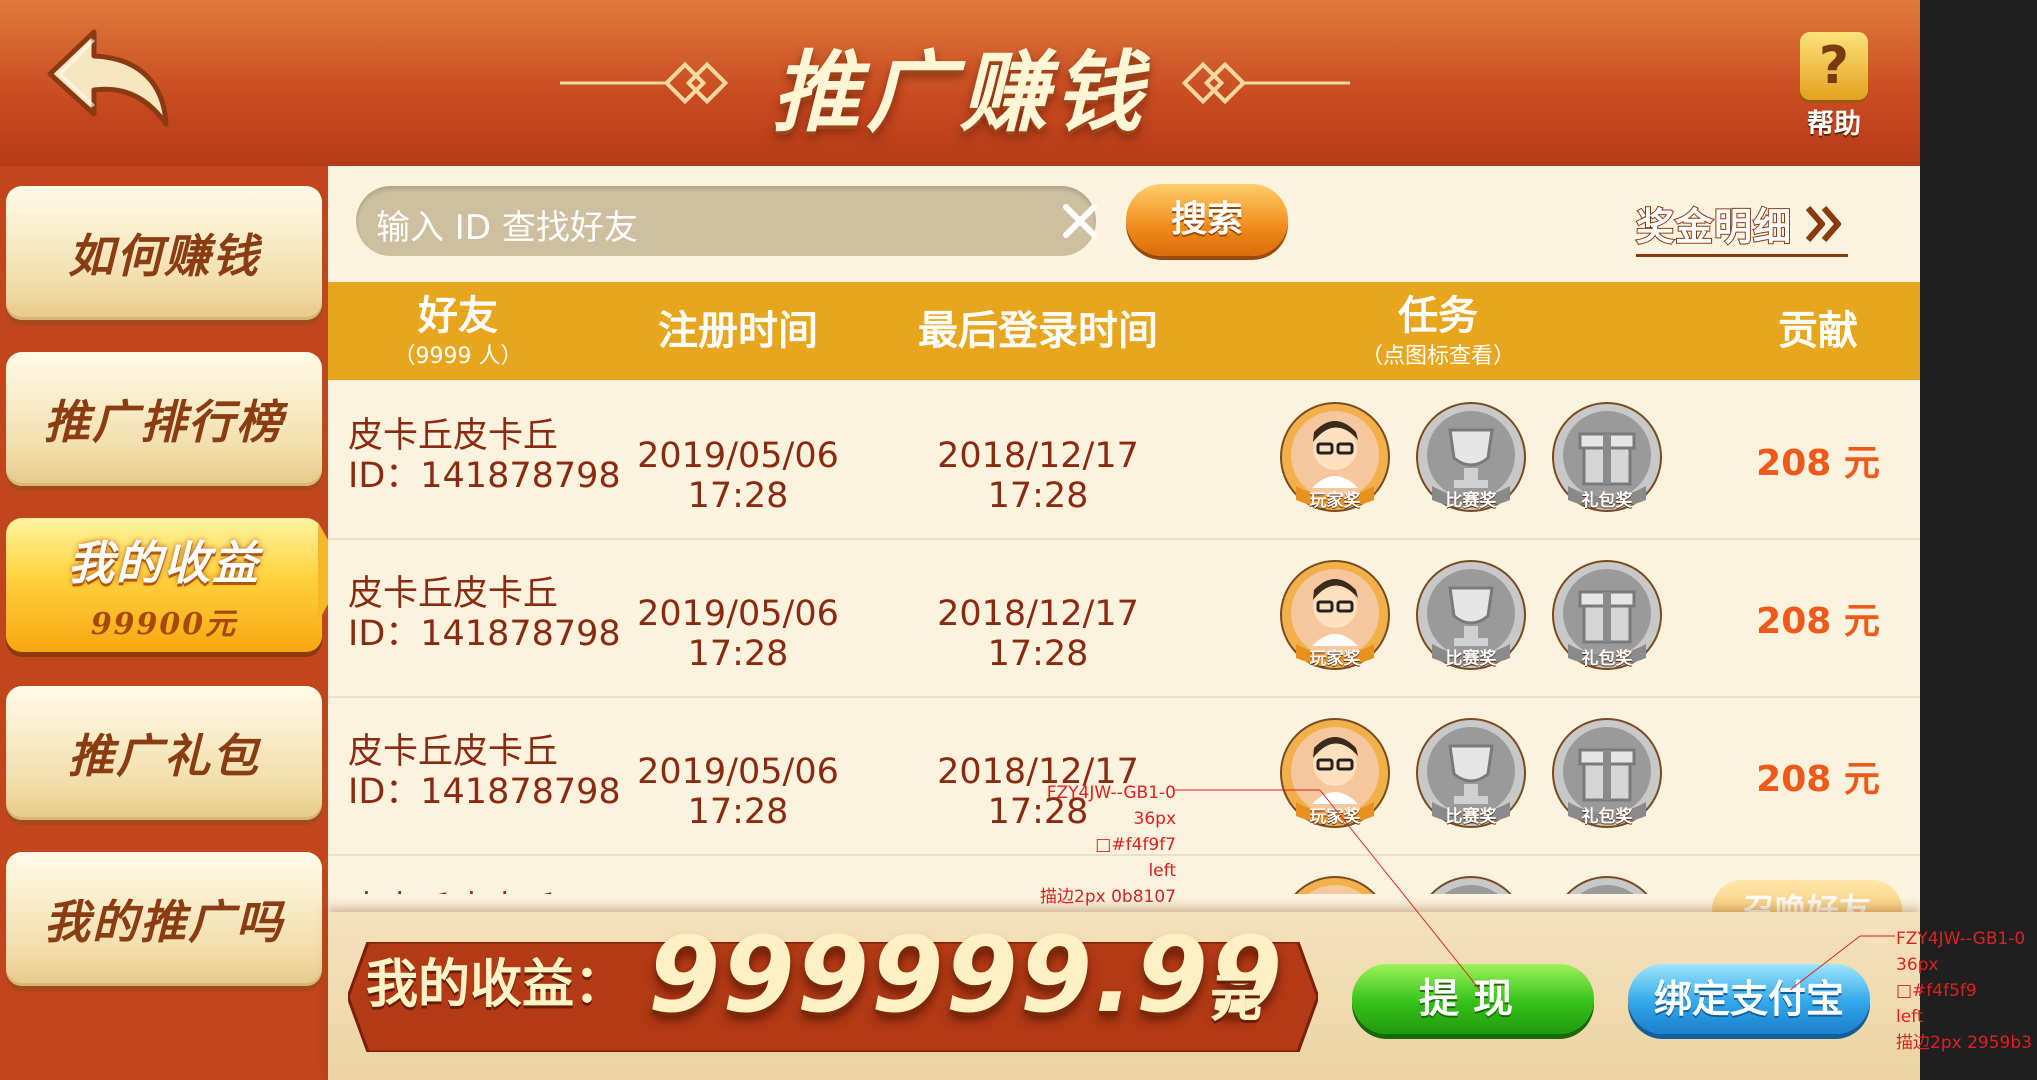 This screenshot has height=1080, width=2037. Describe the element at coordinates (507, 228) in the screenshot. I see `search-placeholder: 输入 ID 查找好友` at that location.